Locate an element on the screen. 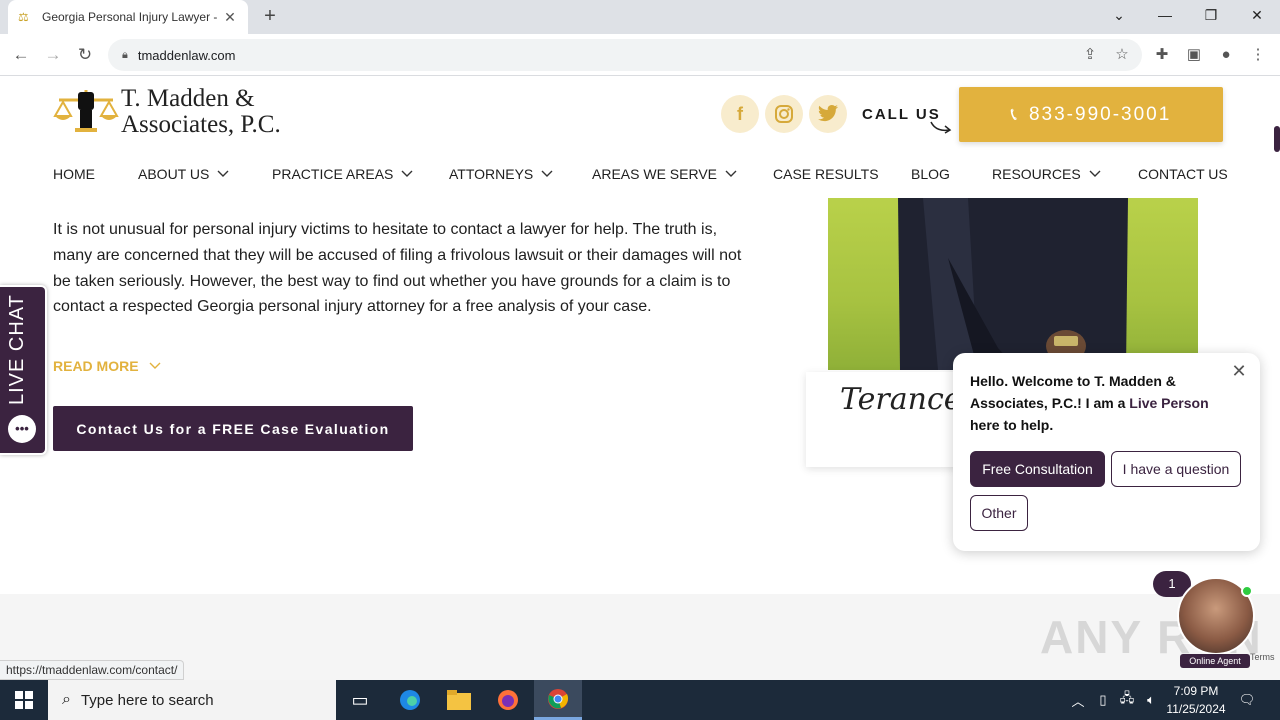  lock-icon: 🔒︎ is located at coordinates (125, 54).